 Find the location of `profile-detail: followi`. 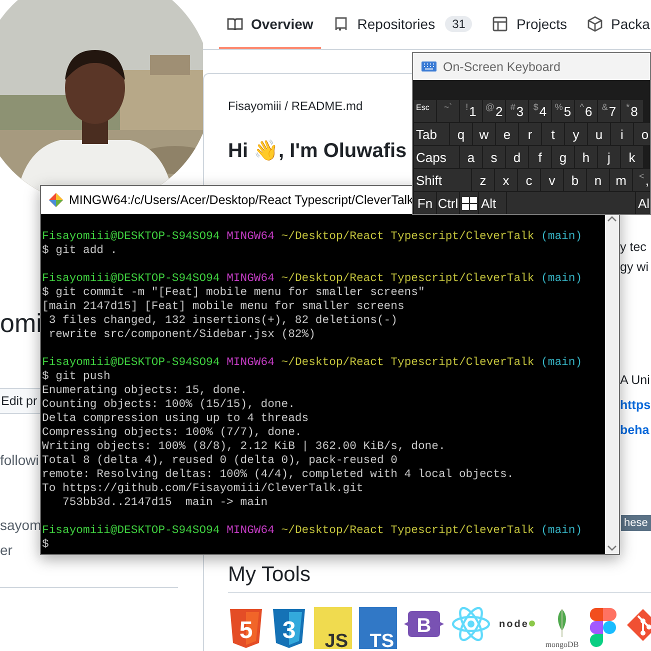

profile-detail: followi is located at coordinates (19, 460).